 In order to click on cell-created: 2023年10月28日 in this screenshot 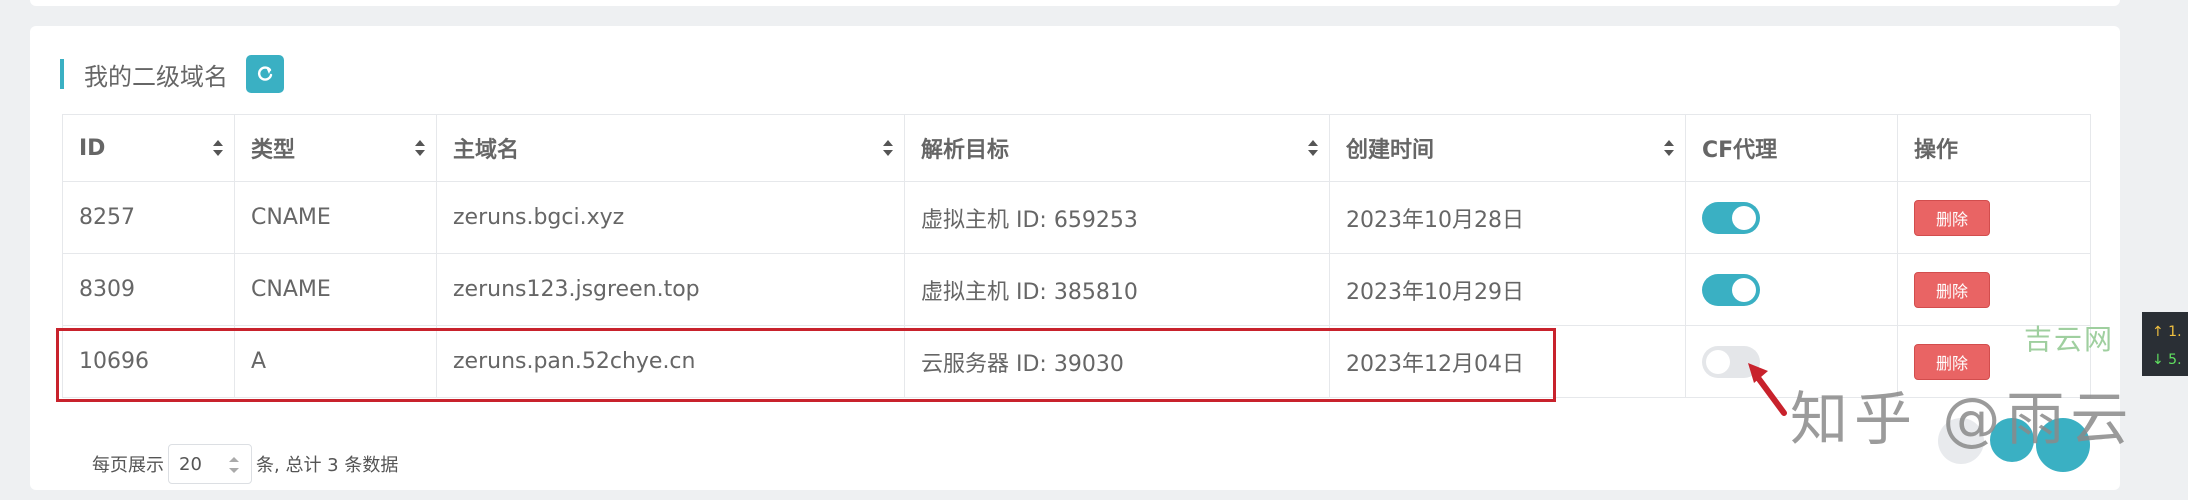, I will do `click(1507, 217)`.